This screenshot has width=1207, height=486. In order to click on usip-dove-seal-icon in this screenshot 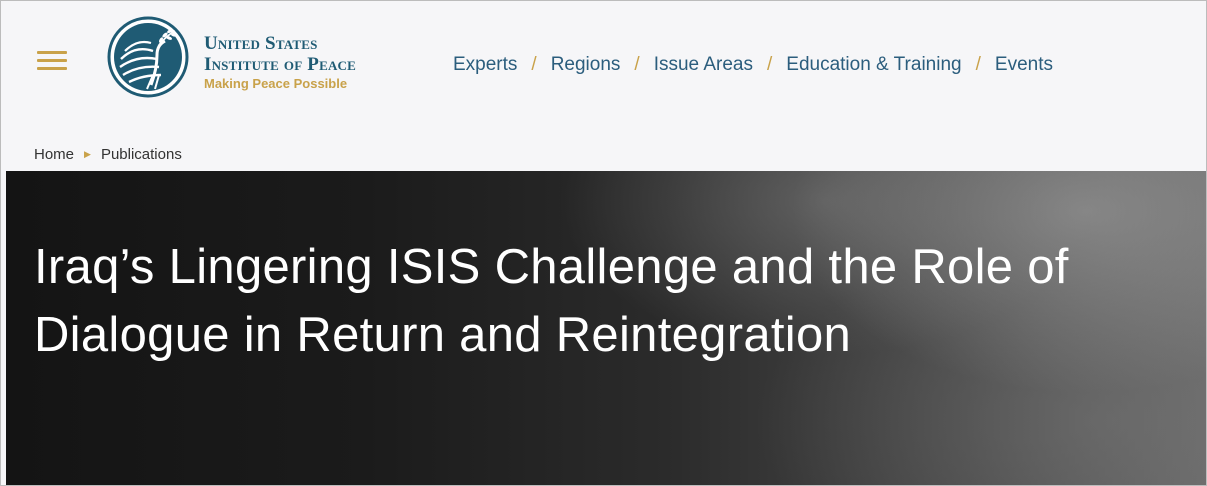, I will do `click(148, 57)`.